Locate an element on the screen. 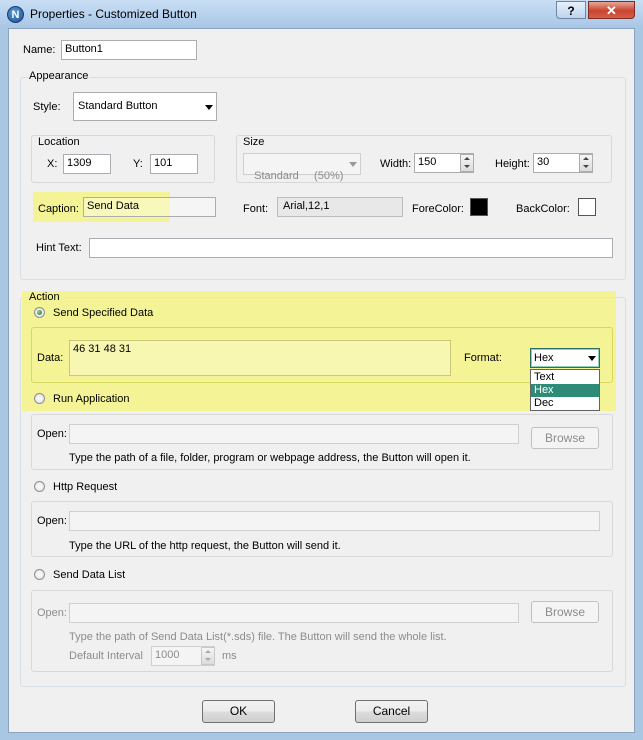  interval-label: Default Interval is located at coordinates (106, 656).